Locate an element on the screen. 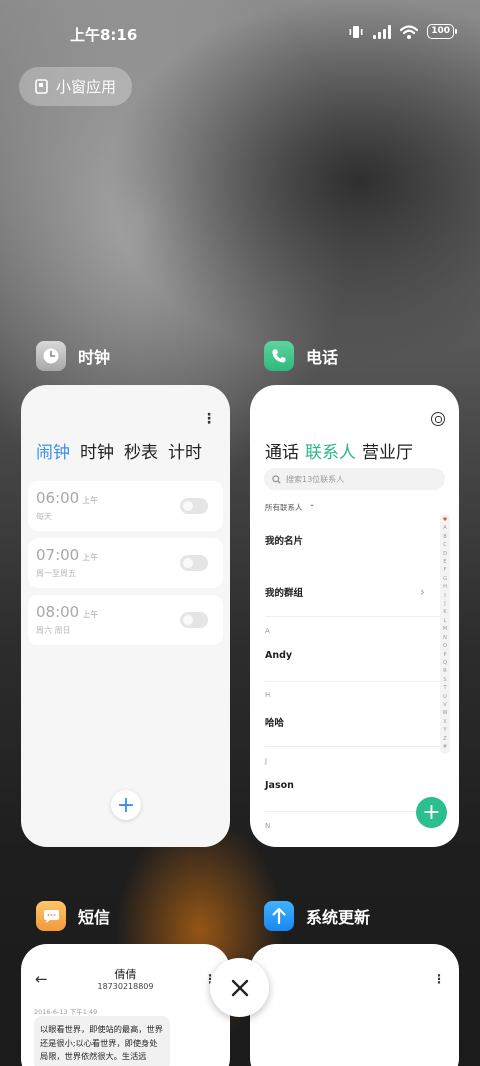 This screenshot has width=480, height=1066. index-letter: R is located at coordinates (444, 671).